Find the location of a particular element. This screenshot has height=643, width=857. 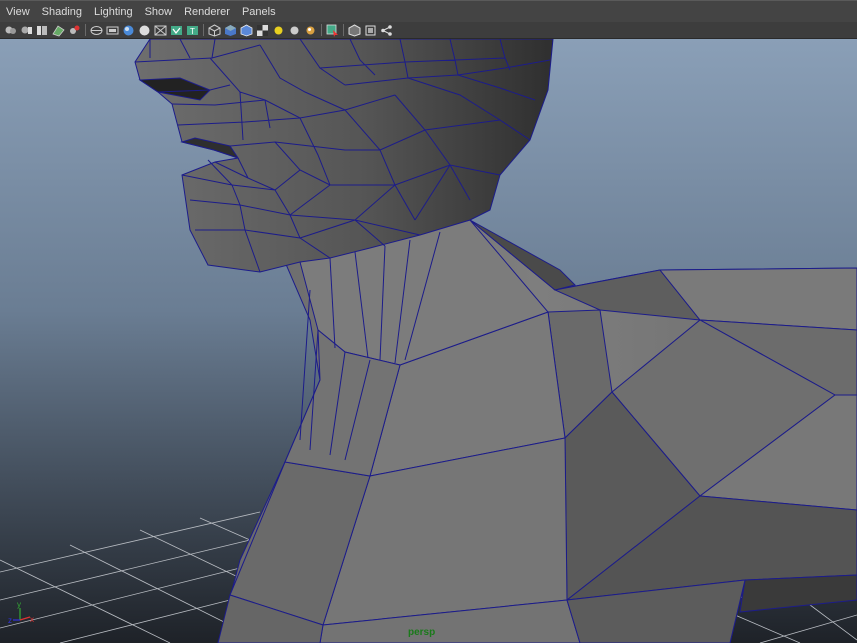

backface-icon is located at coordinates (386, 30).